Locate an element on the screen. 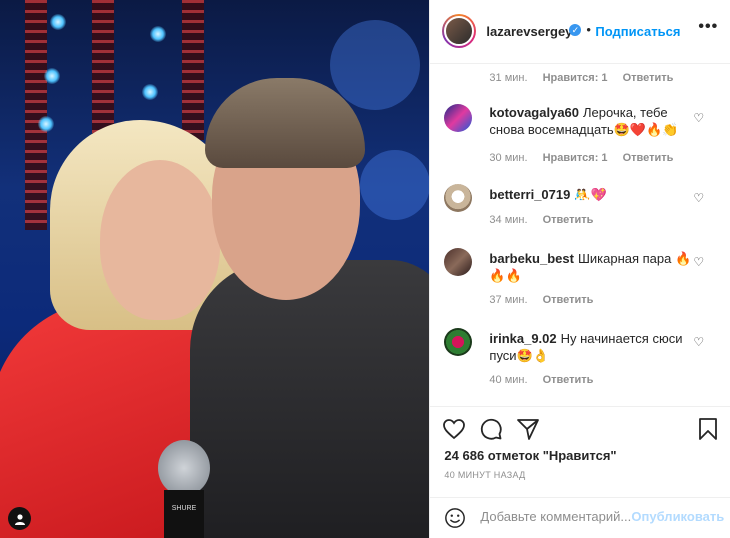 This screenshot has width=730, height=538. comment-meta: 34 мин. Ответить is located at coordinates (547, 220).